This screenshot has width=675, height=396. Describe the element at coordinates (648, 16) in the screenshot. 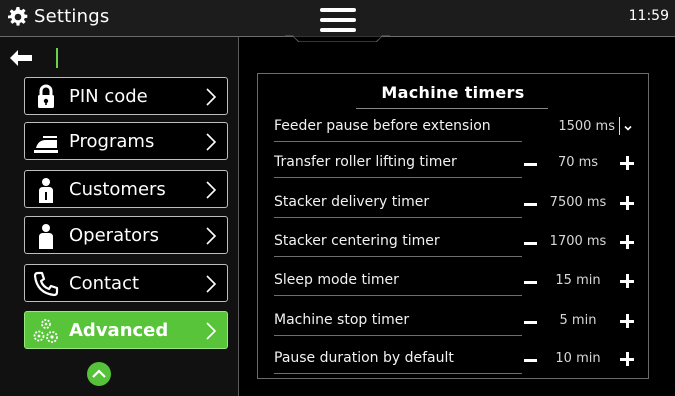

I see `clock: 11:59` at that location.